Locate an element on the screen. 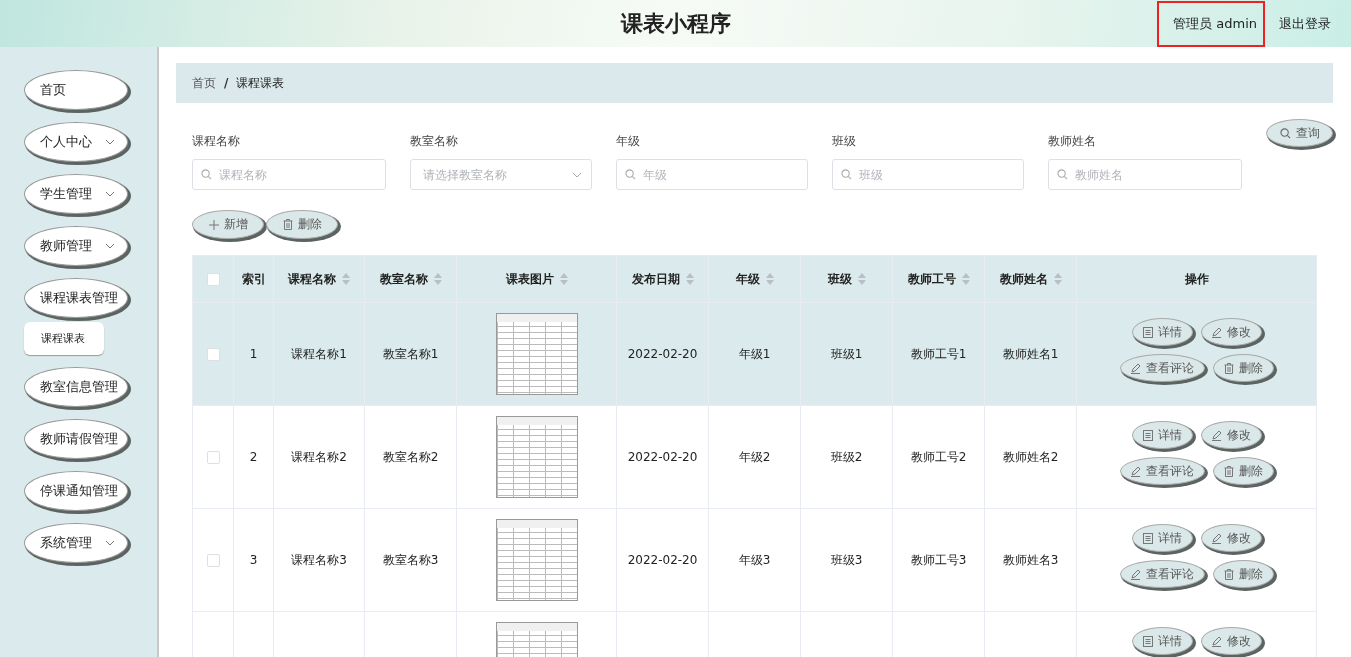 The width and height of the screenshot is (1351, 657). menu-item: 停课通知管理 is located at coordinates (76, 491).